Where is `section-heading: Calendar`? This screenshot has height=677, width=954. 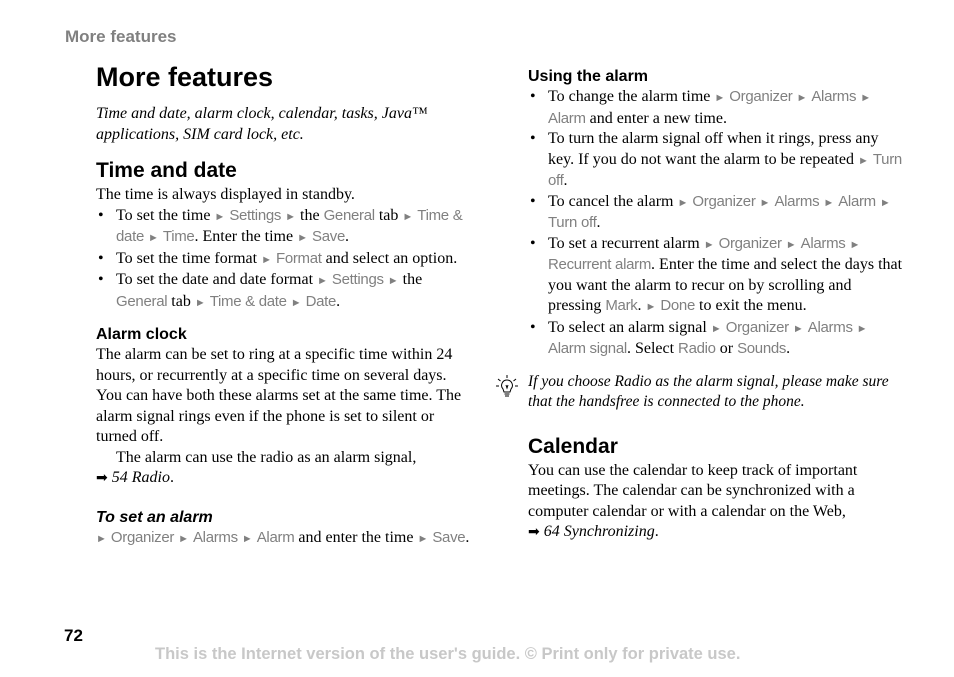 section-heading: Calendar is located at coordinates (573, 446).